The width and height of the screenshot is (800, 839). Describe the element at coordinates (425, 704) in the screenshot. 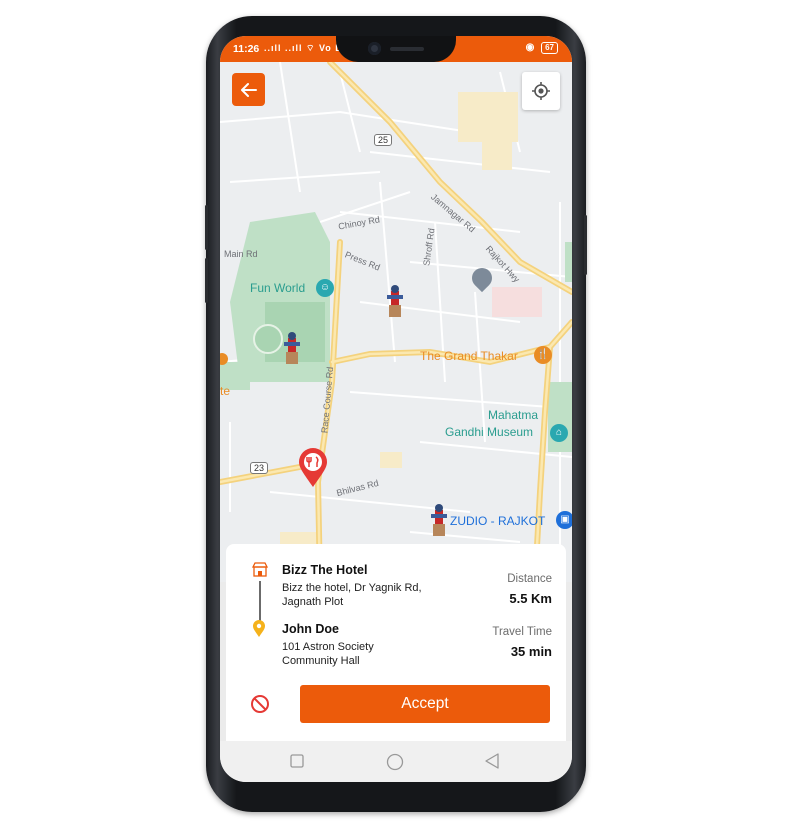

I see `accept-button: Accept` at that location.